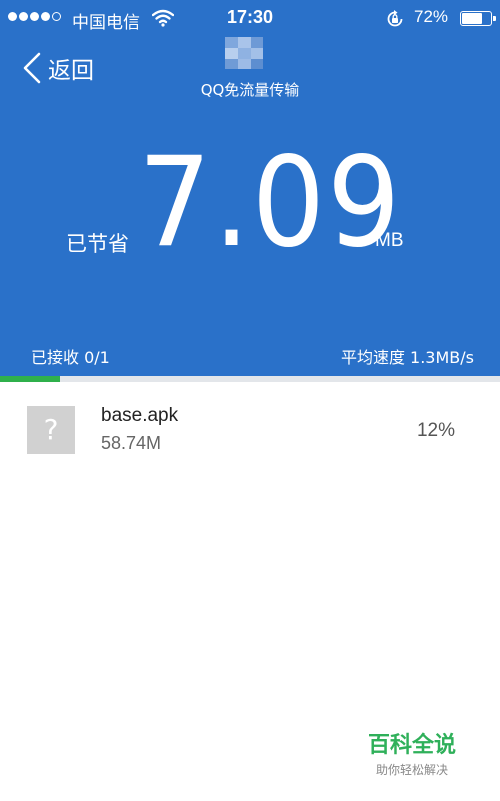 Image resolution: width=500 pixels, height=801 pixels. What do you see at coordinates (395, 18) in the screenshot?
I see `rotation-lock-icon` at bounding box center [395, 18].